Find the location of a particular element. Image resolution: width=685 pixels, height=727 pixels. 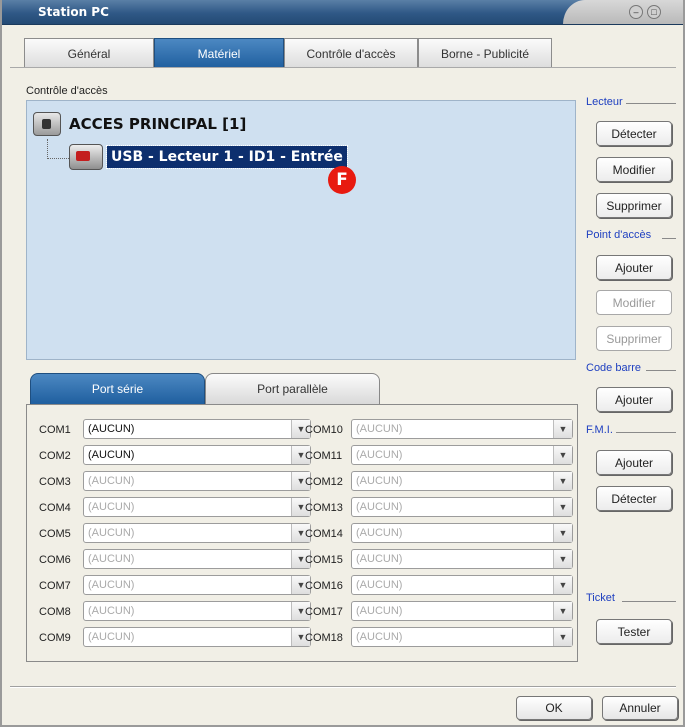

lecteur-rule is located at coordinates (651, 103).